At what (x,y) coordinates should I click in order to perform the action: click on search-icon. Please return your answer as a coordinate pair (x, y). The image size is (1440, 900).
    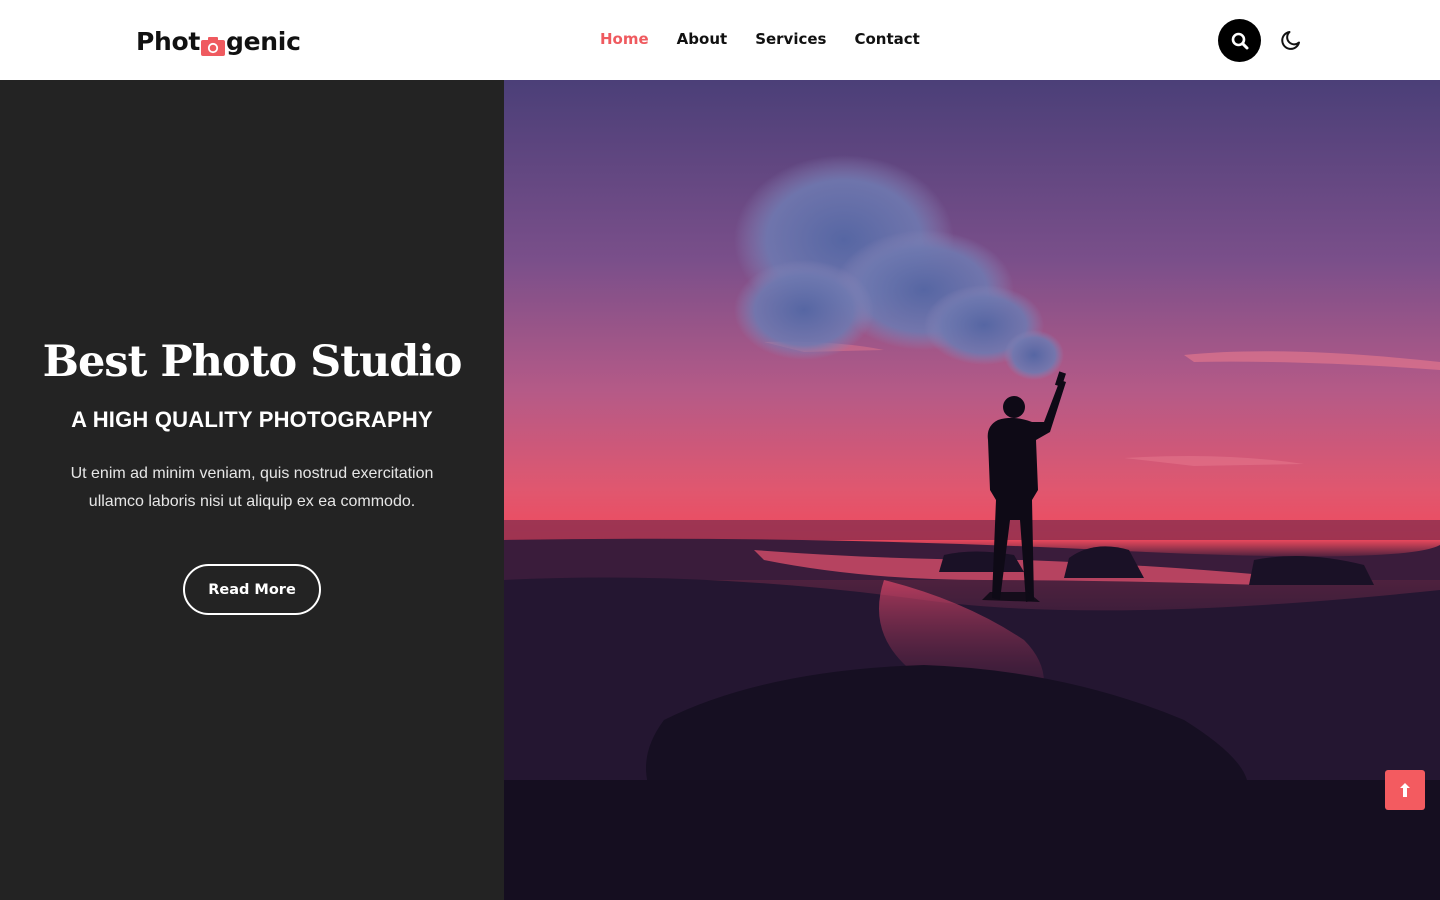
    Looking at the image, I should click on (1239, 40).